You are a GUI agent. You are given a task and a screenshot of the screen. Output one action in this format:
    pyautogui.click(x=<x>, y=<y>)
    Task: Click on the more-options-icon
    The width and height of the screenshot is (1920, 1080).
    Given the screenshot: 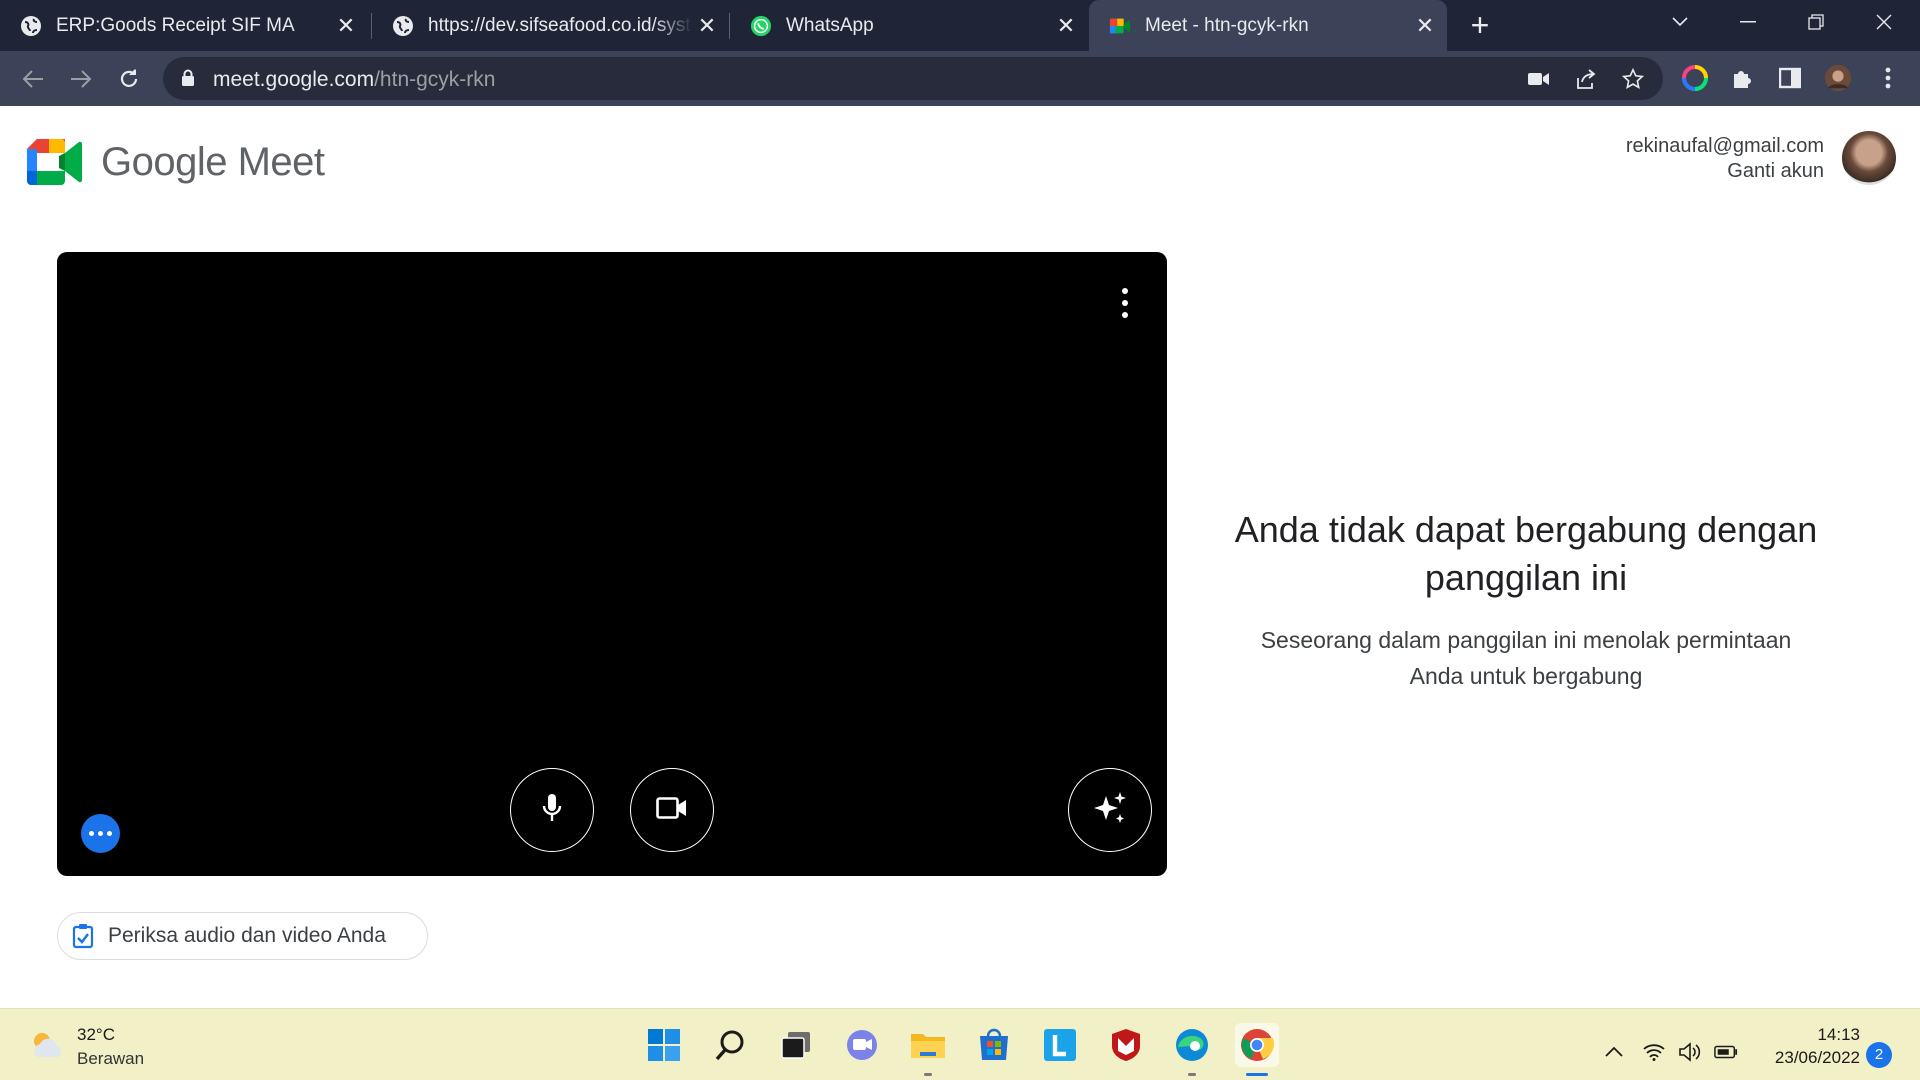 What is the action you would take?
    pyautogui.click(x=1125, y=303)
    